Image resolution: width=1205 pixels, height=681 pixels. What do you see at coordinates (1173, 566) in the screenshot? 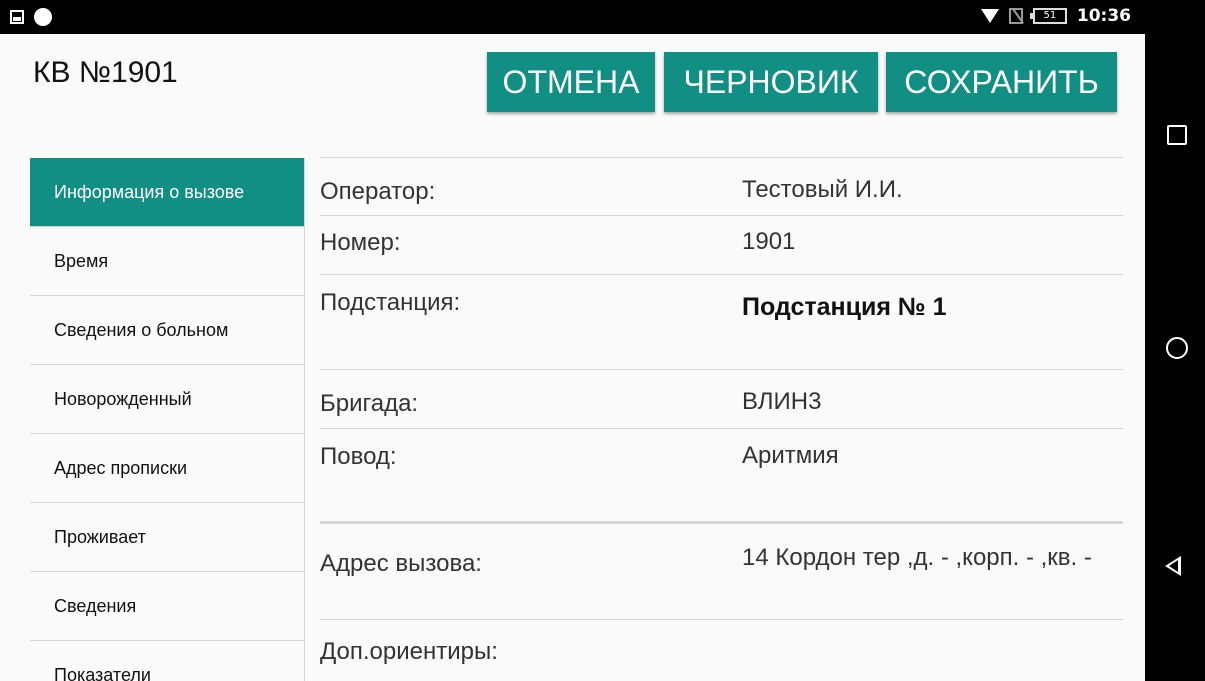
I see `triangle-back-icon` at bounding box center [1173, 566].